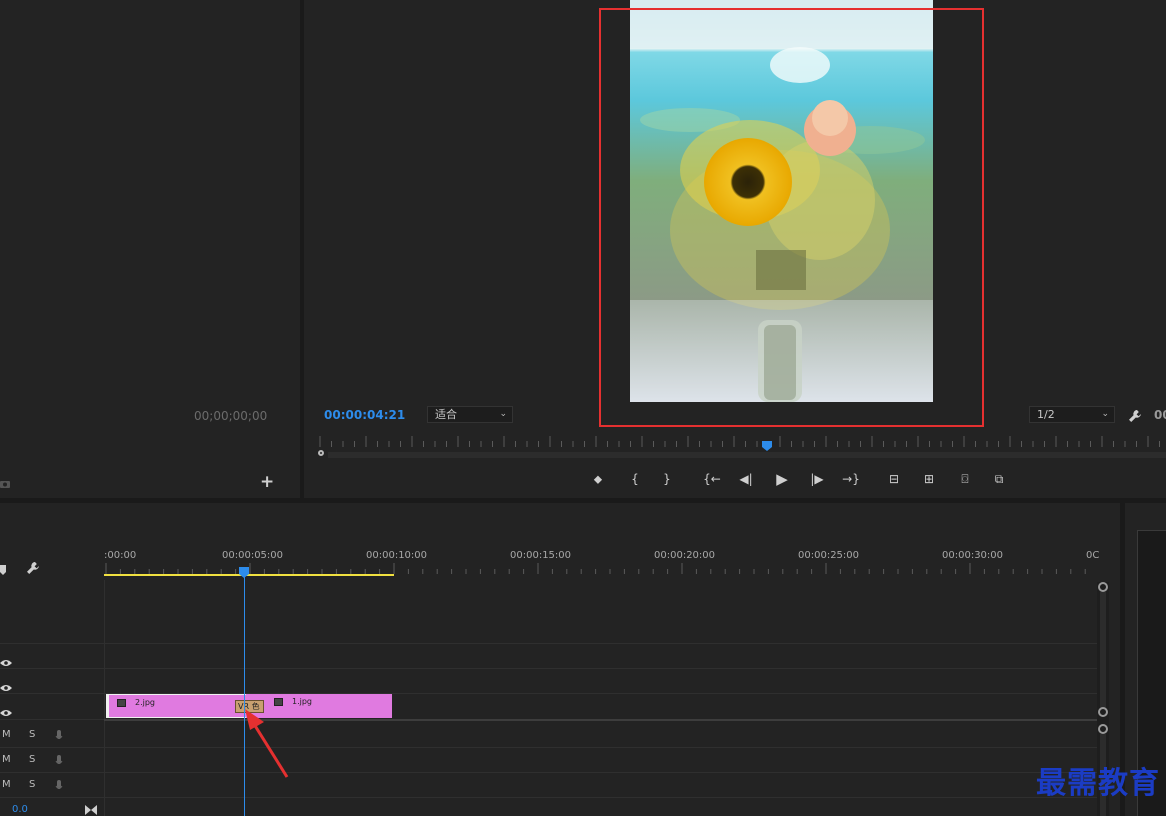 The width and height of the screenshot is (1166, 816). What do you see at coordinates (828, 555) in the screenshot?
I see `ruler-label: 00:00:25:00` at bounding box center [828, 555].